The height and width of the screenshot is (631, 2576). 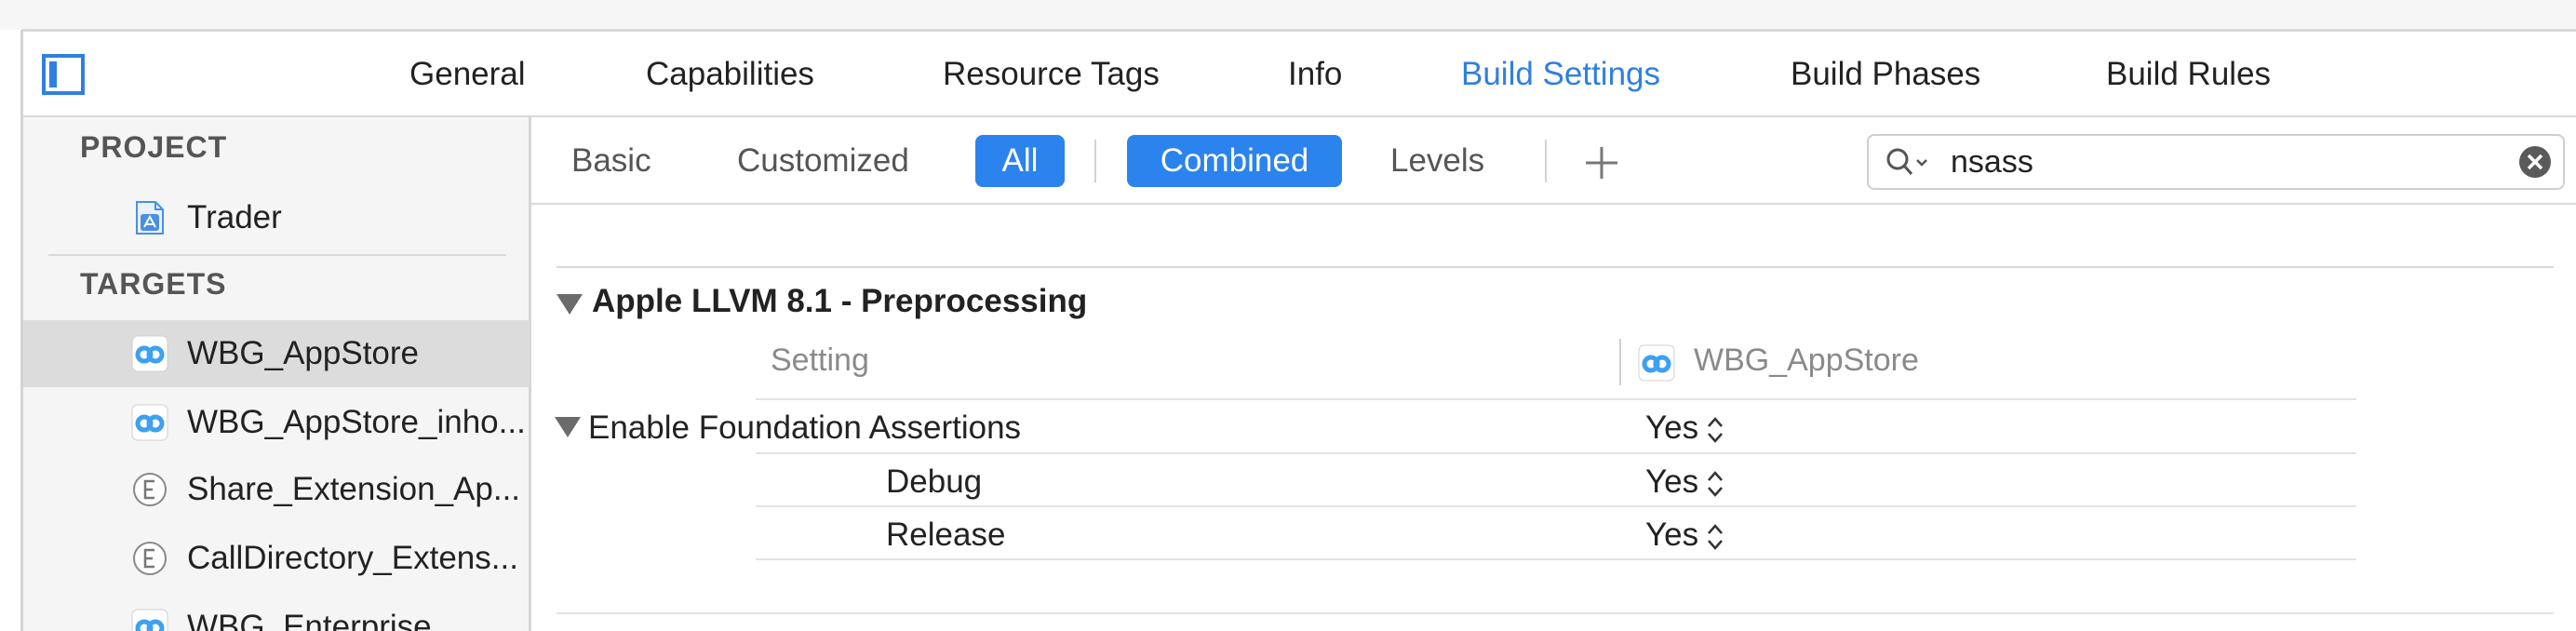 I want to click on sidebar-item-wbg-enterprise: WBG_Enterprise, so click(x=276, y=612).